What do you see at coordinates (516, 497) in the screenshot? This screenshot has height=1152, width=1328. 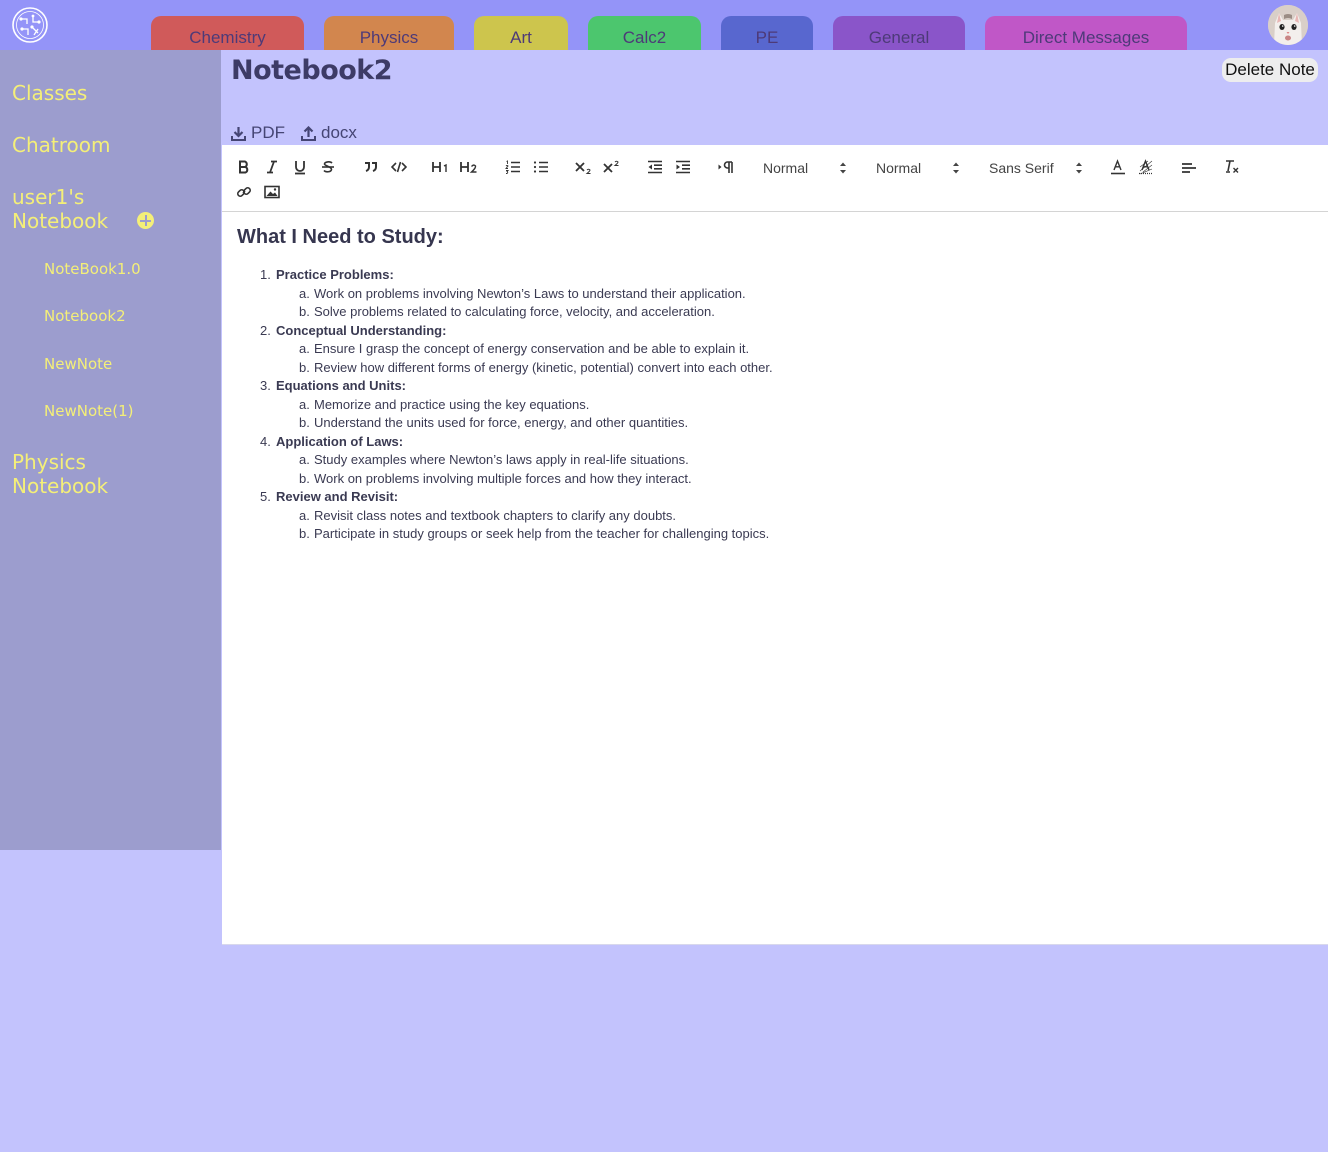 I see `list-item: 5. Review and Revisit:` at bounding box center [516, 497].